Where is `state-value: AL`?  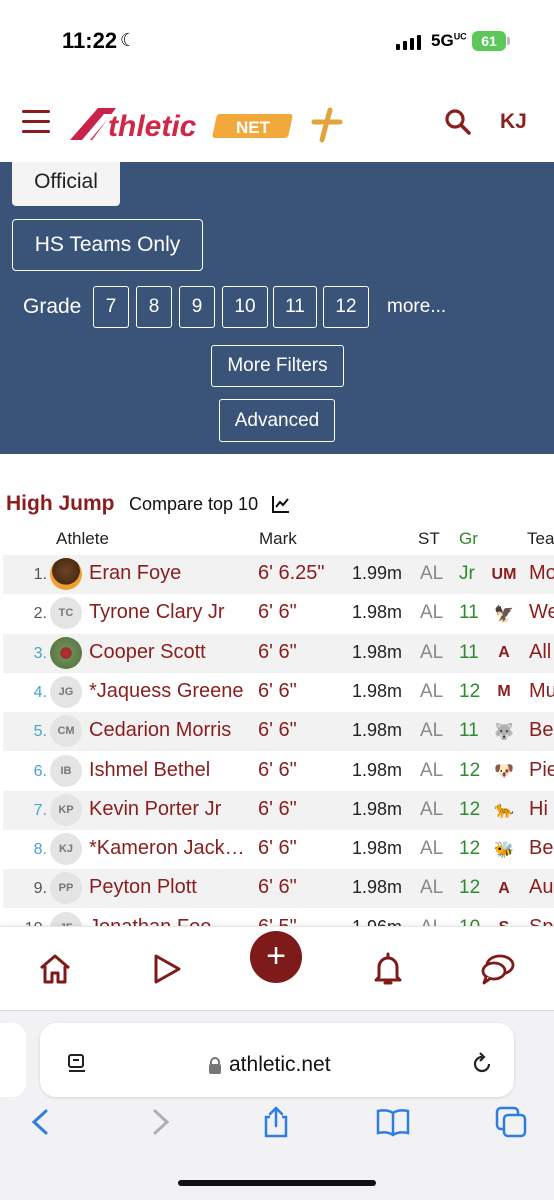
state-value: AL is located at coordinates (432, 731).